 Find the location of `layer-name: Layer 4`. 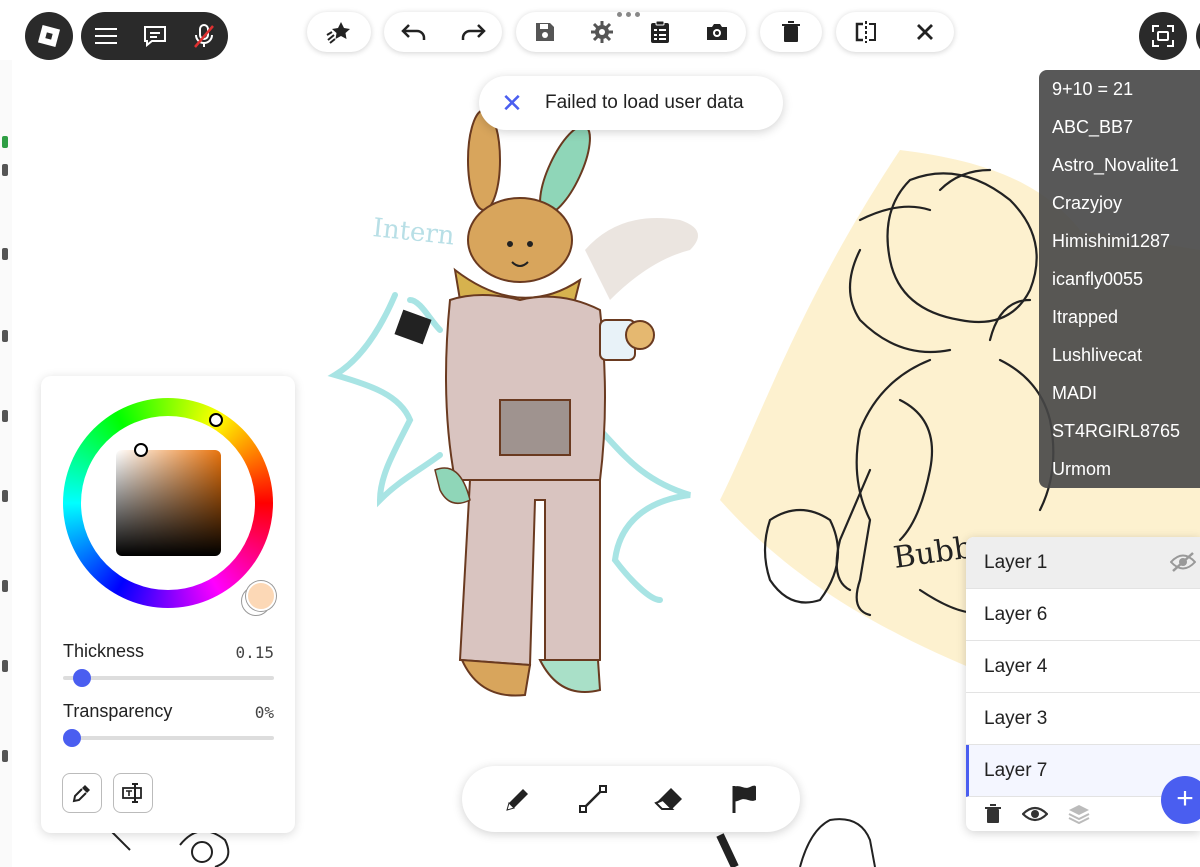

layer-name: Layer 4 is located at coordinates (1016, 666).